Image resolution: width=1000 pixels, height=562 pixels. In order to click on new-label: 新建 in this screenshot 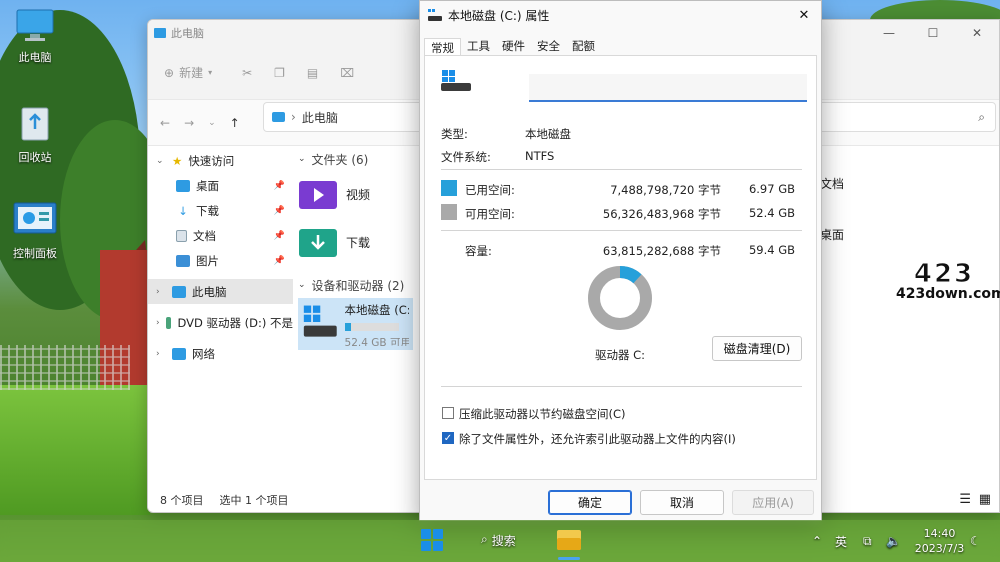, I will do `click(191, 73)`.